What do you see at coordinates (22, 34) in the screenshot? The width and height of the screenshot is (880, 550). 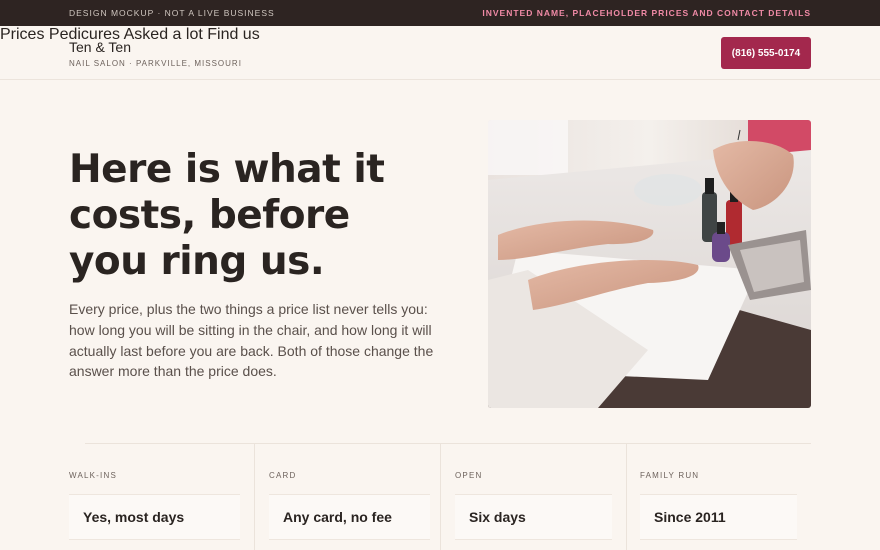 I see `nav-prices: Prices` at bounding box center [22, 34].